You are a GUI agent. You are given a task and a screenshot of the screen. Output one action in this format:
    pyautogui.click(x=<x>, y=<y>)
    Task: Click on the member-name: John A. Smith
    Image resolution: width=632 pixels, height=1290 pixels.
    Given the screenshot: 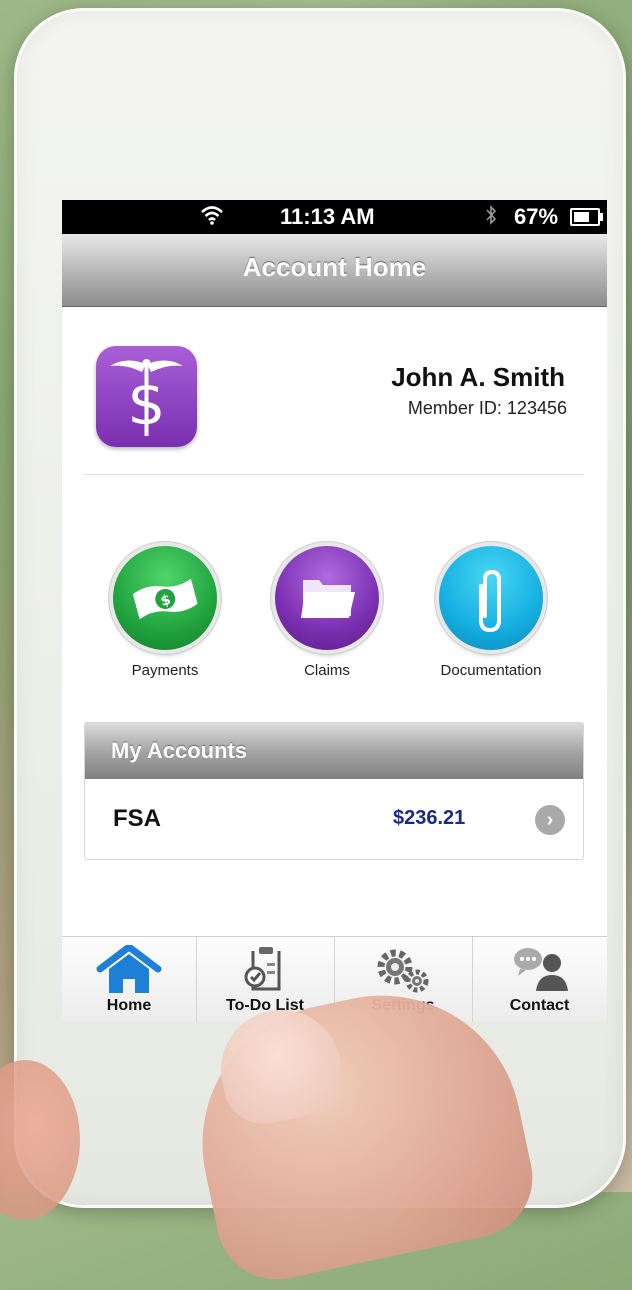 What is the action you would take?
    pyautogui.click(x=478, y=377)
    